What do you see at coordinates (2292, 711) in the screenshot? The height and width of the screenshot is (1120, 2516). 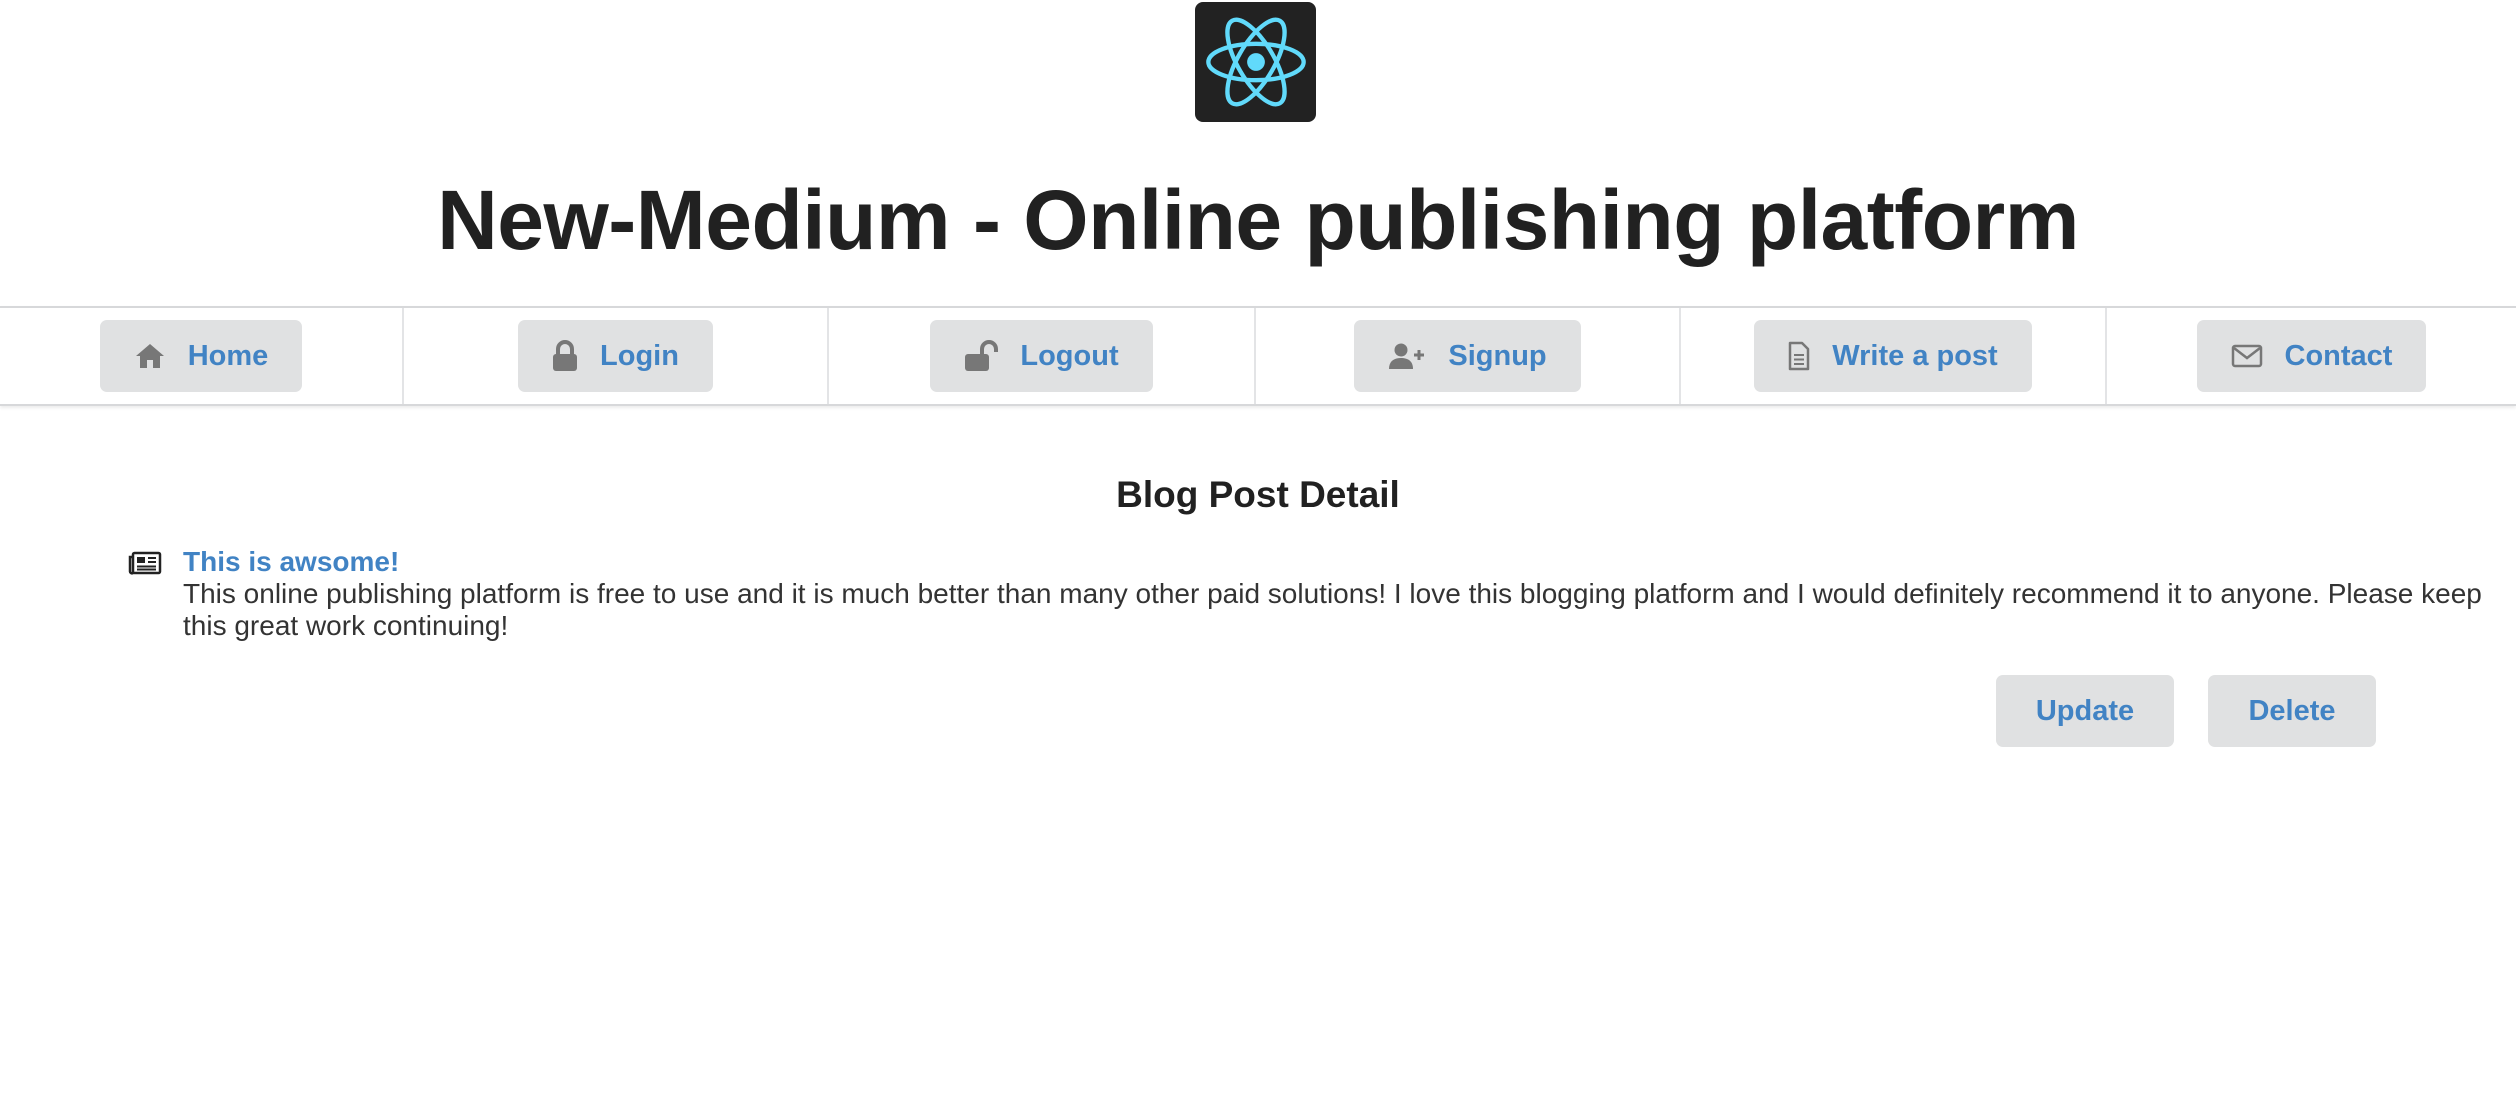 I see `delete-button: Delete` at bounding box center [2292, 711].